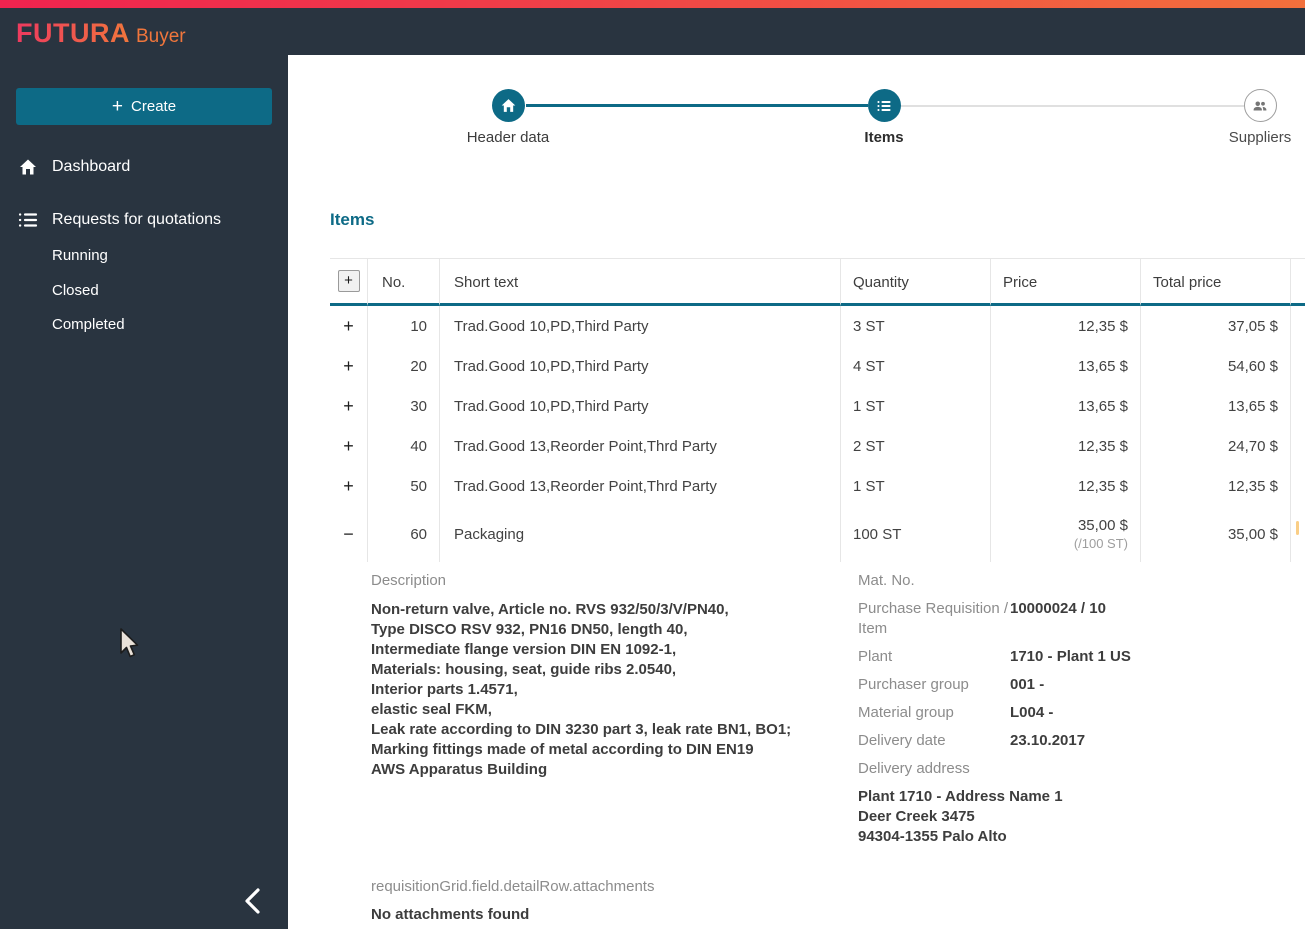 This screenshot has width=1305, height=929. Describe the element at coordinates (884, 137) in the screenshot. I see `step-label: Items` at that location.